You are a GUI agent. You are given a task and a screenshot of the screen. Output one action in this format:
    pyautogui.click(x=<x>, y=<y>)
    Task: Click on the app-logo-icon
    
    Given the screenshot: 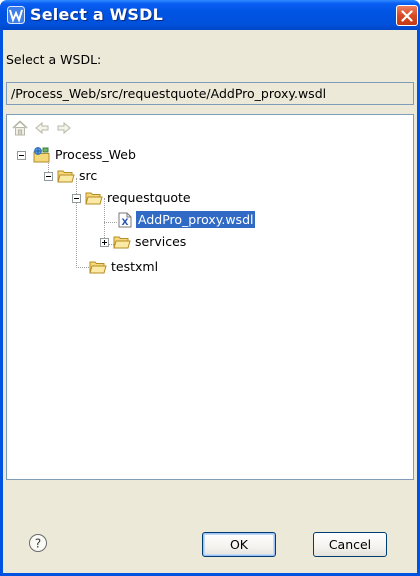 What is the action you would take?
    pyautogui.click(x=16, y=15)
    